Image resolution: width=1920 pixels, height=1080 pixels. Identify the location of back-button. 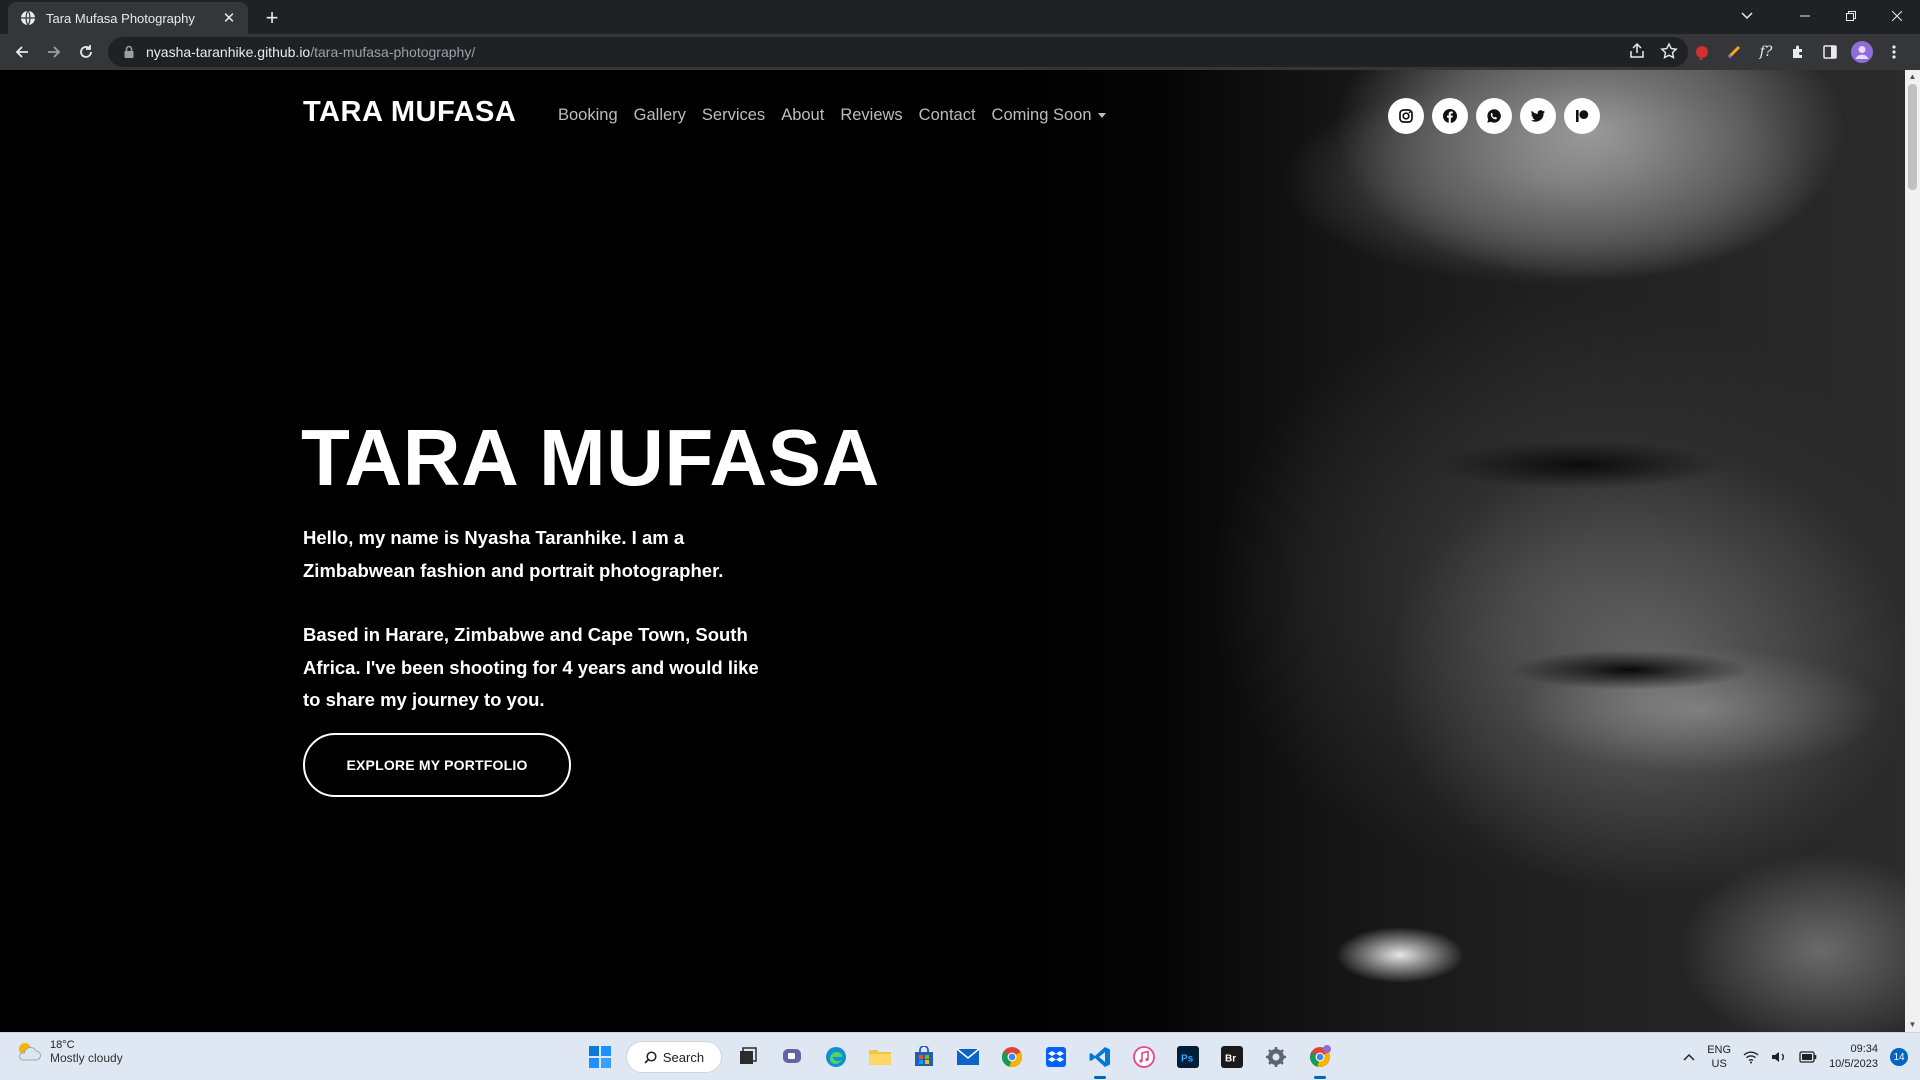
(22, 52).